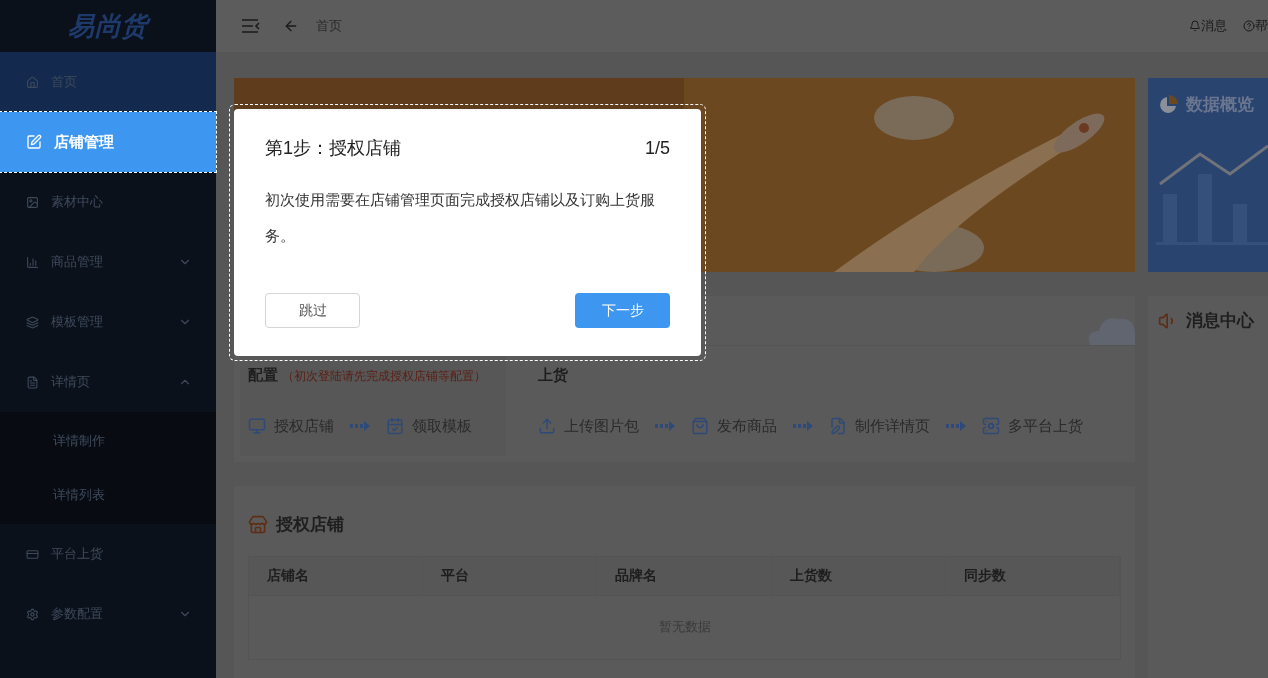 Image resolution: width=1268 pixels, height=678 pixels. I want to click on column-header: 平台, so click(510, 575).